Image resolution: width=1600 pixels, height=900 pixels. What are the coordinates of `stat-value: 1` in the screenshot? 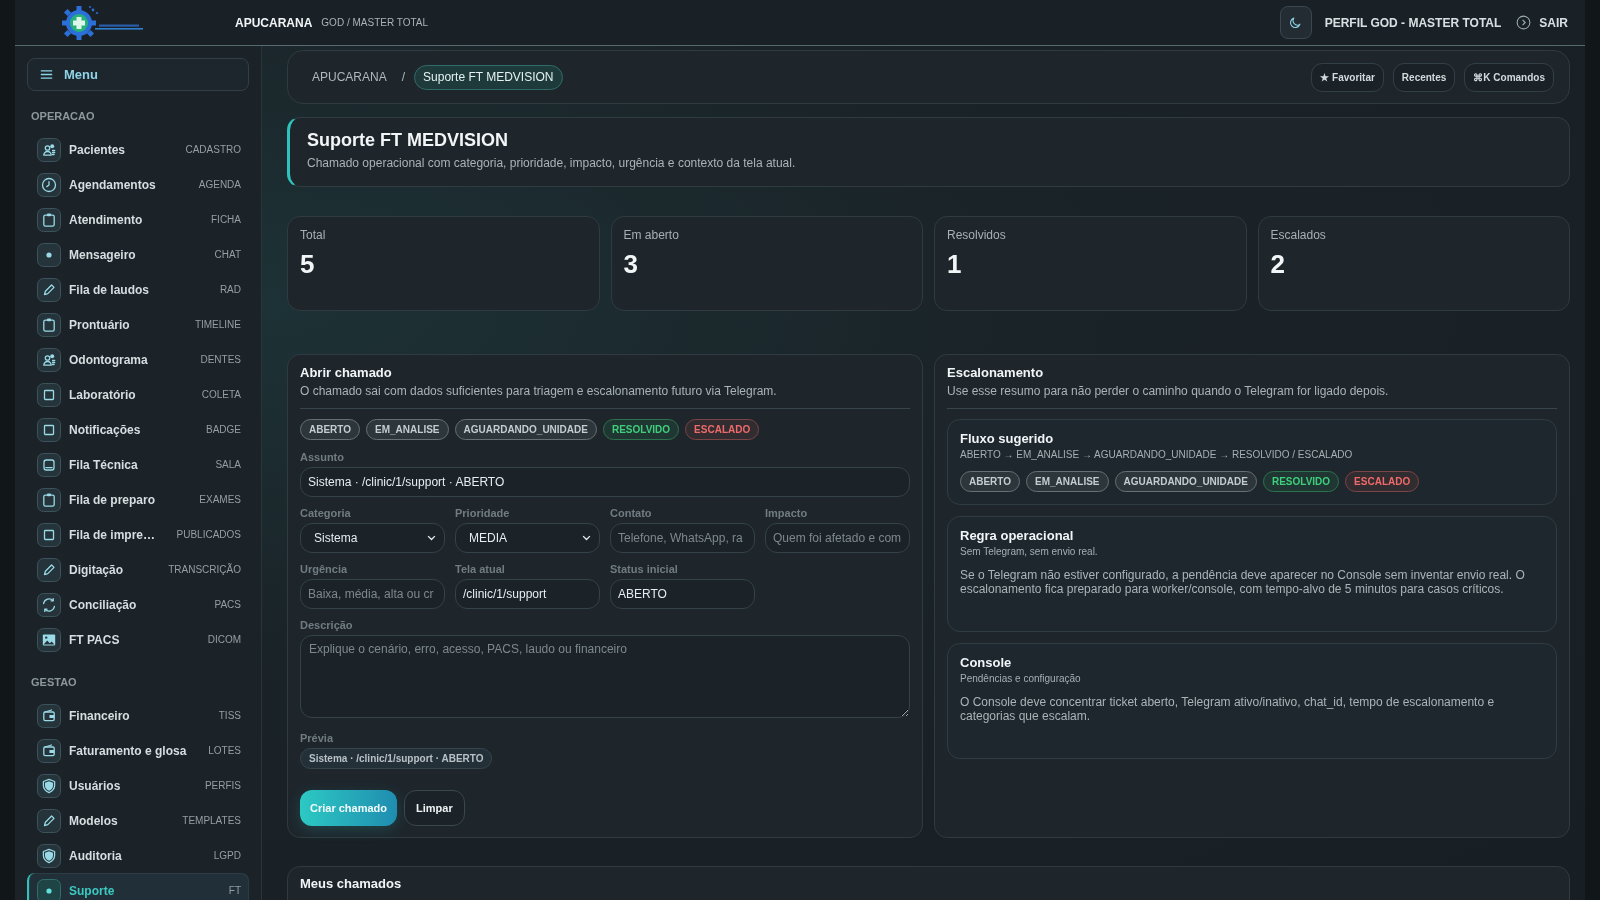 It's located at (955, 264).